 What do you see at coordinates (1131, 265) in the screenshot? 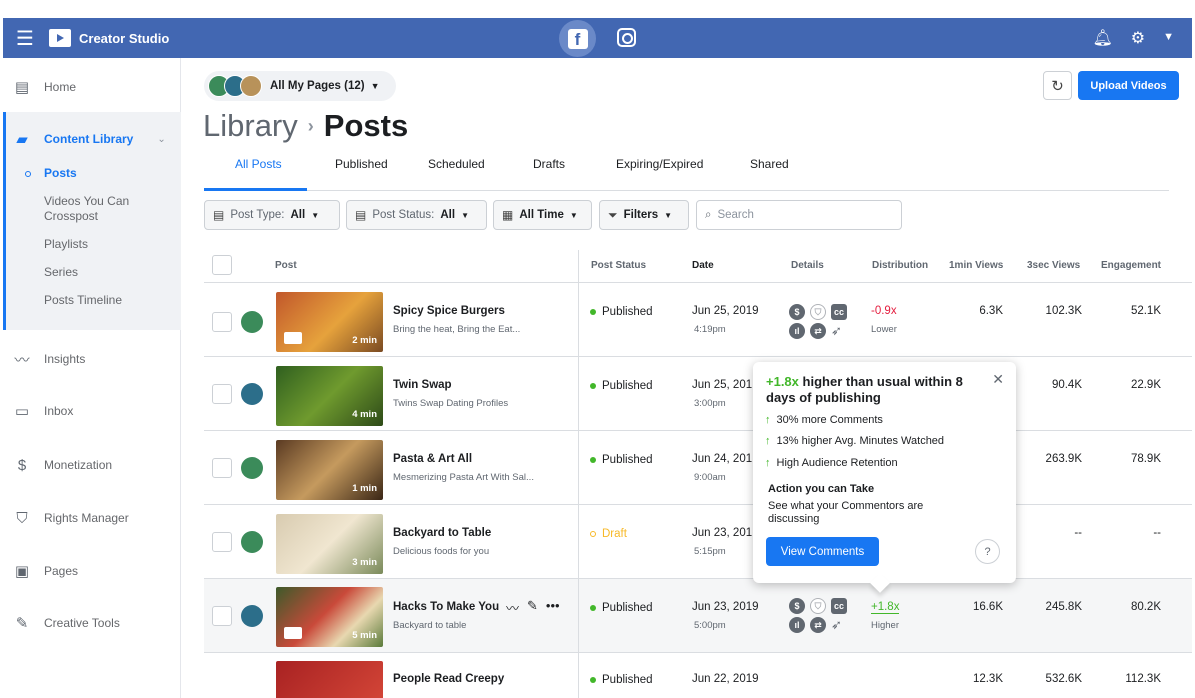
I see `column-header-engagement: Engagement` at bounding box center [1131, 265].